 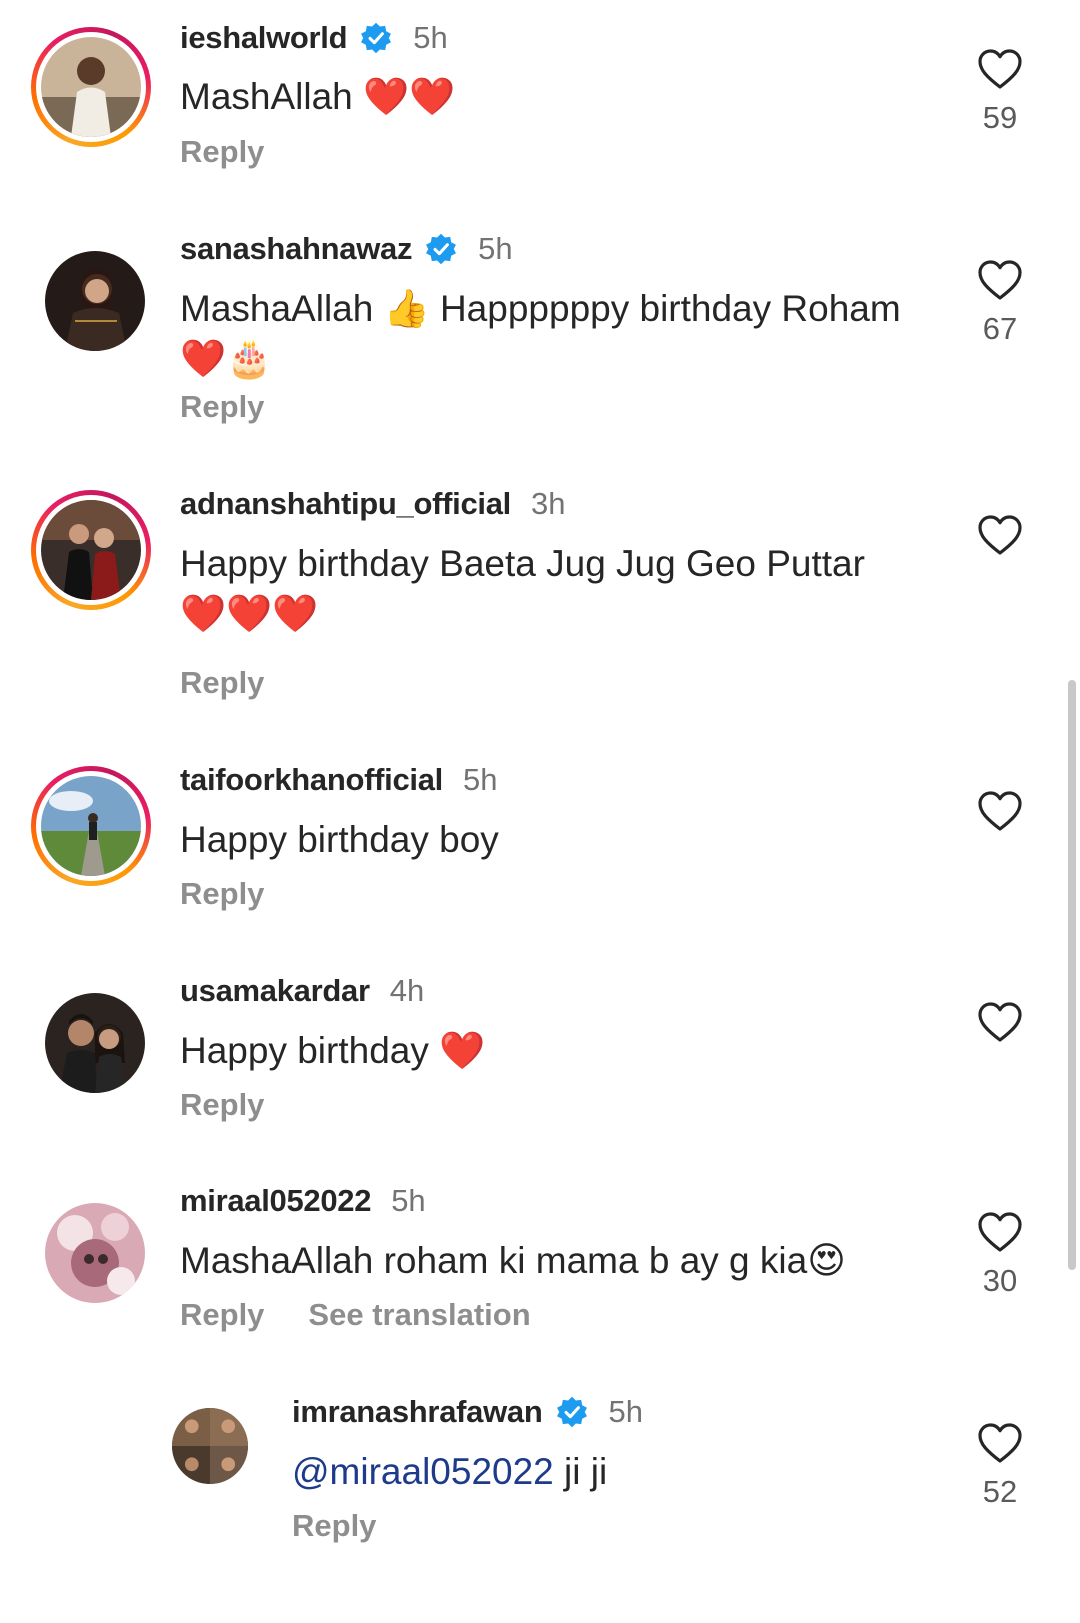 I want to click on comment-timestamp: 3h, so click(x=548, y=503).